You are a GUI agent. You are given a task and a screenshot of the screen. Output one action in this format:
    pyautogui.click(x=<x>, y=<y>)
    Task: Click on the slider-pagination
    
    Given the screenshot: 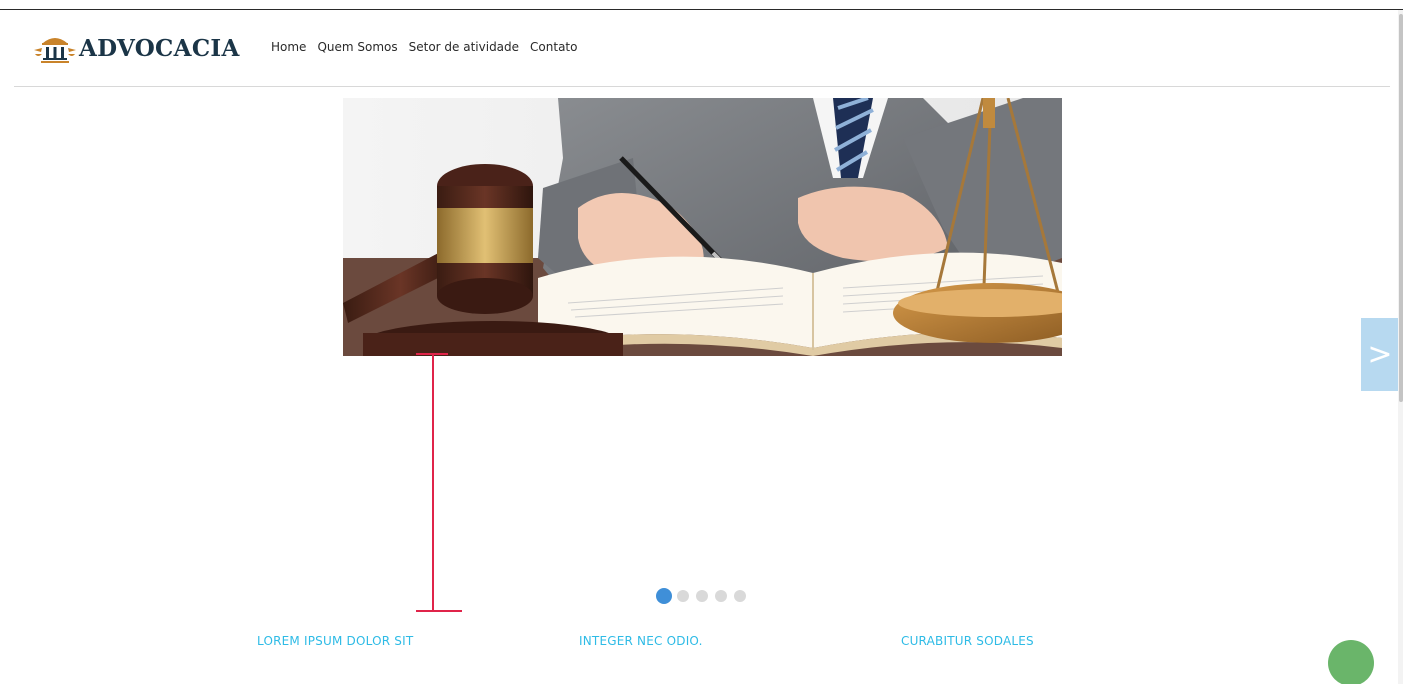 What is the action you would take?
    pyautogui.click(x=704, y=596)
    